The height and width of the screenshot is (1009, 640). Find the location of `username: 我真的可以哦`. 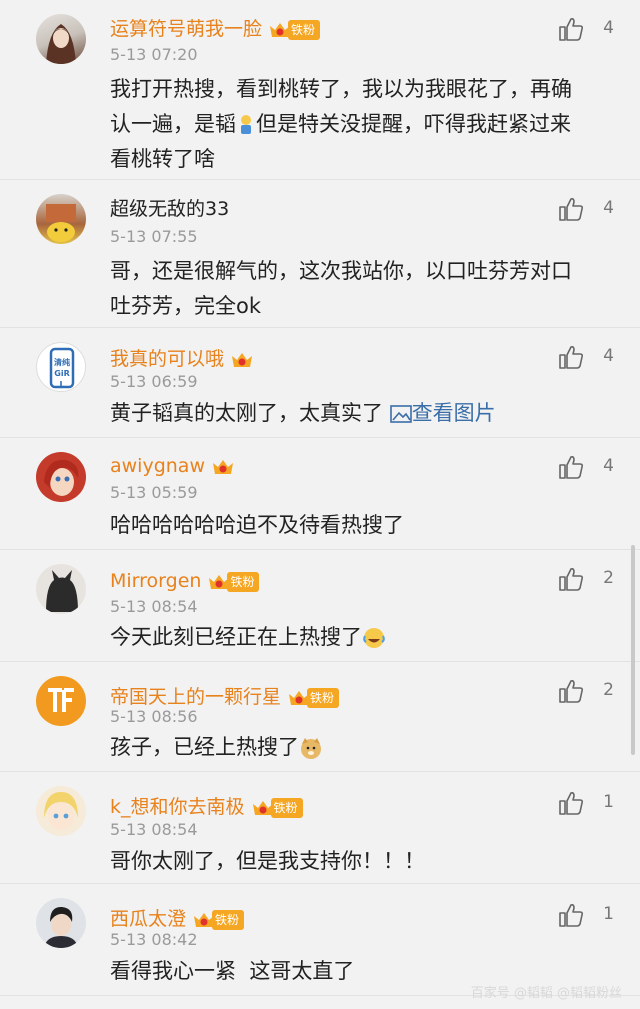

username: 我真的可以哦 is located at coordinates (182, 357).